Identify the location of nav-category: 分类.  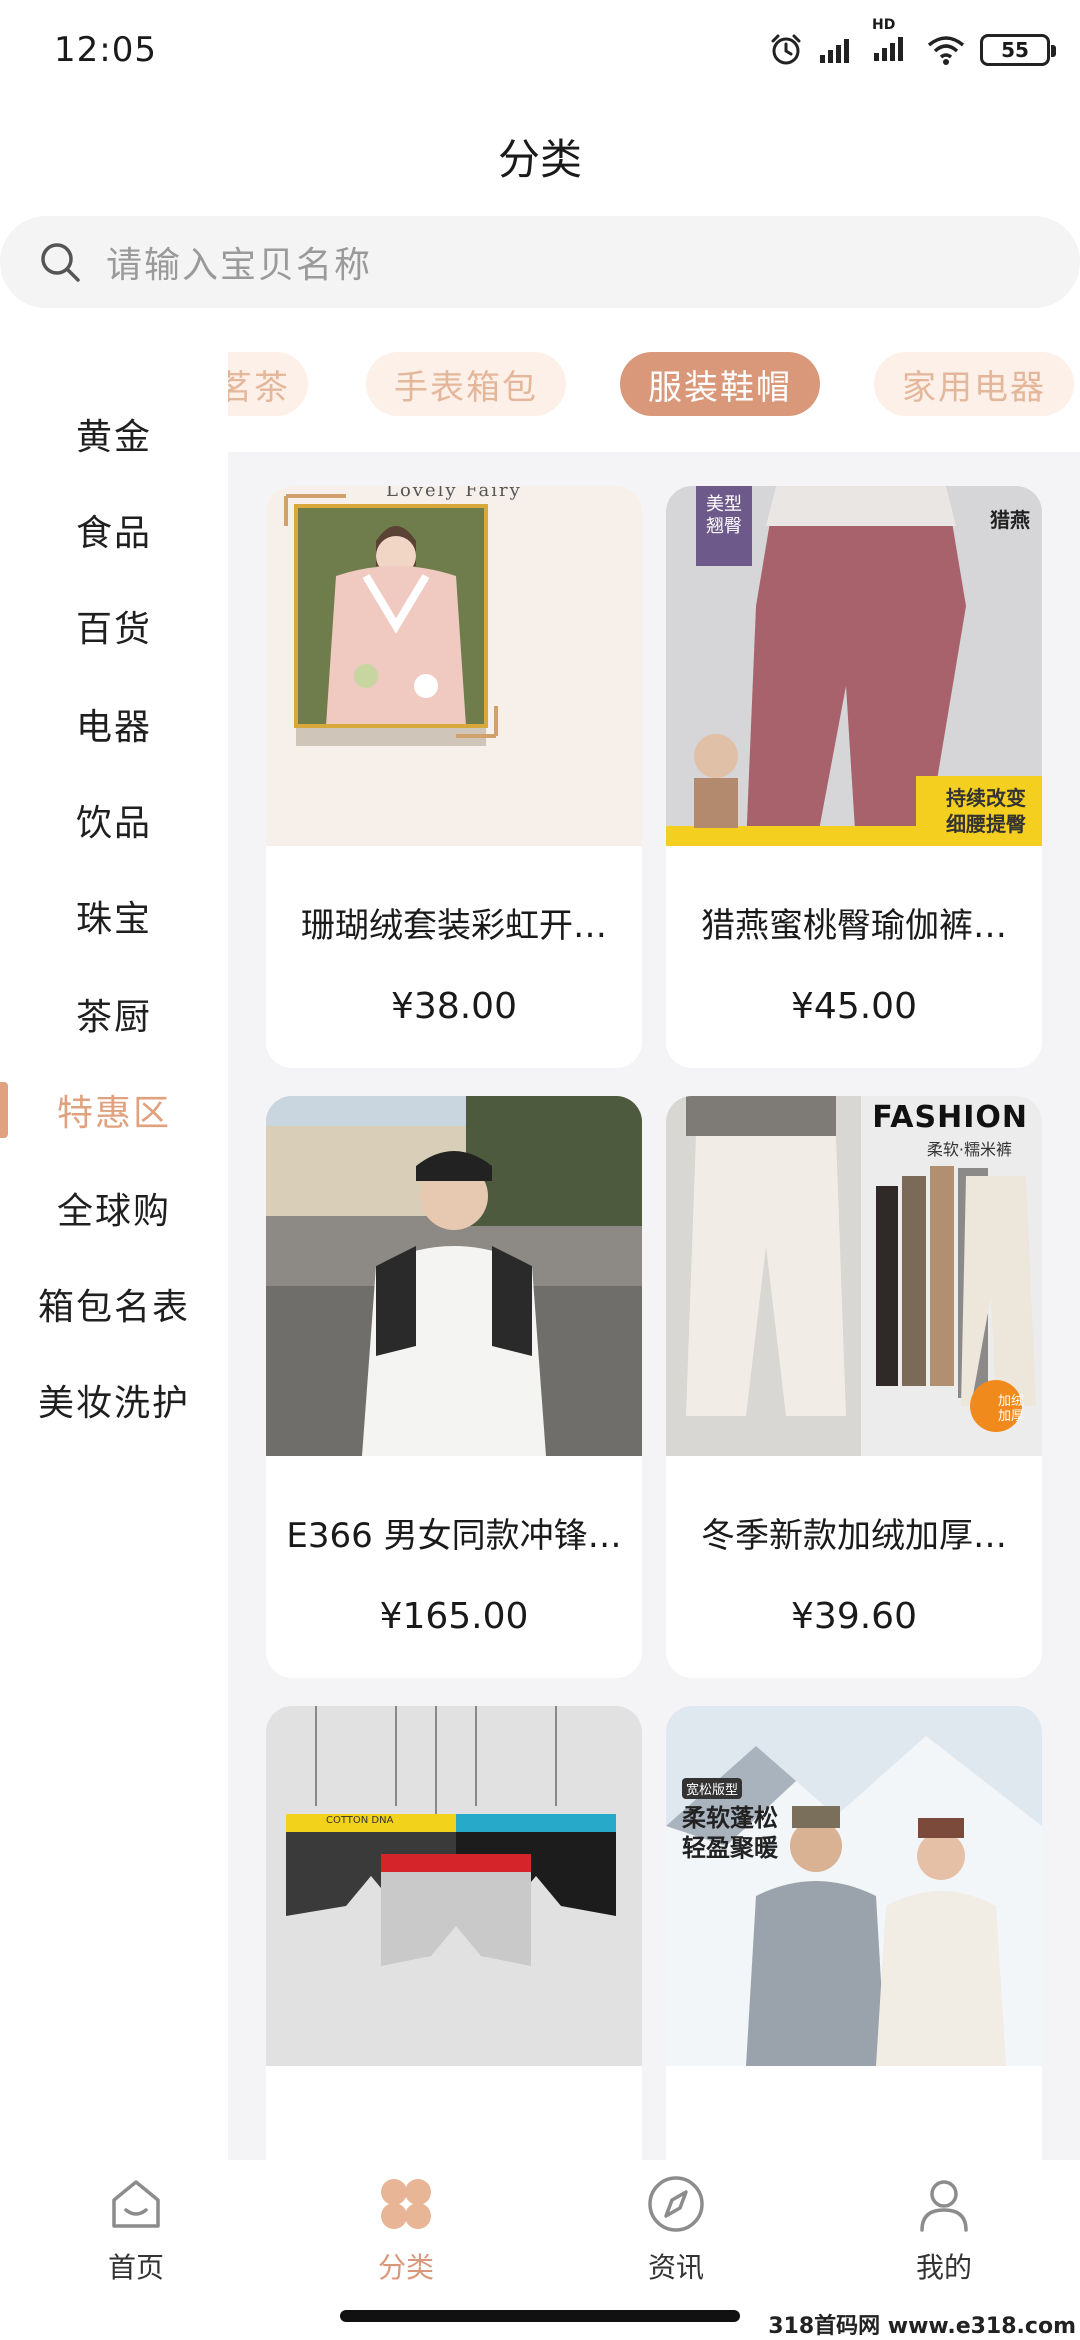
(406, 2232).